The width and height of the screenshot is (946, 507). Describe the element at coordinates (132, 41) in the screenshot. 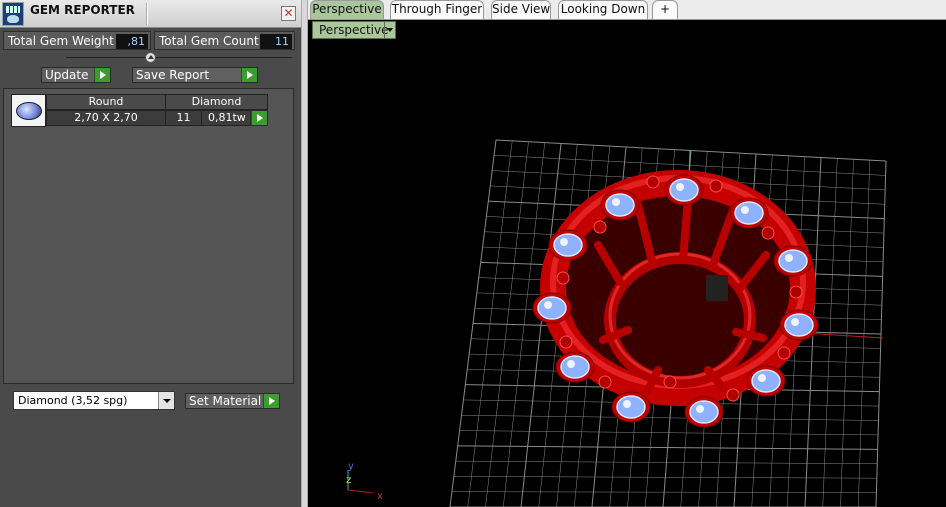

I see `total-gem-weight-value: ,81` at that location.